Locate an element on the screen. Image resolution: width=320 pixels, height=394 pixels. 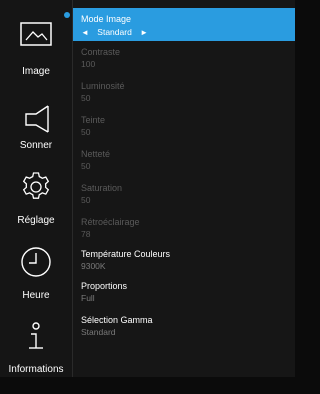
sidebar-item-image: Image is located at coordinates (36, 38).